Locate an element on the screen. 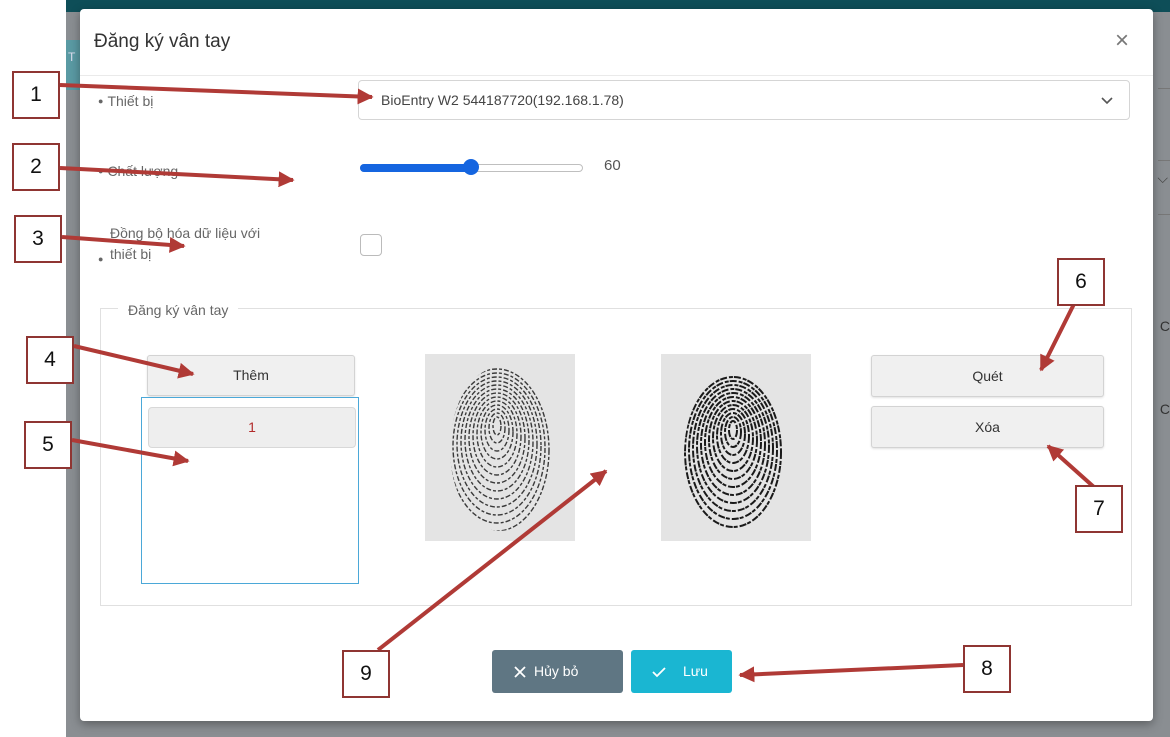 The width and height of the screenshot is (1170, 737). device-label: ● Thiết bị is located at coordinates (125, 101).